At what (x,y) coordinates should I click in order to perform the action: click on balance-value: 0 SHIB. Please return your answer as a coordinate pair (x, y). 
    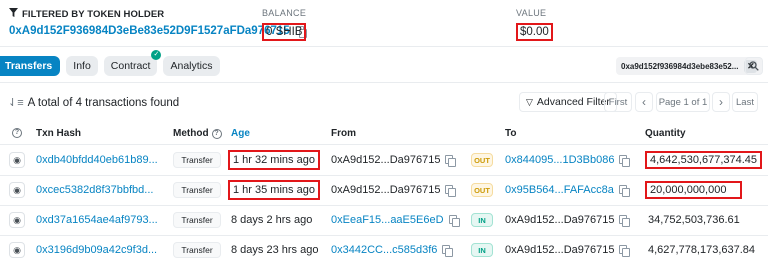
    Looking at the image, I should click on (284, 32).